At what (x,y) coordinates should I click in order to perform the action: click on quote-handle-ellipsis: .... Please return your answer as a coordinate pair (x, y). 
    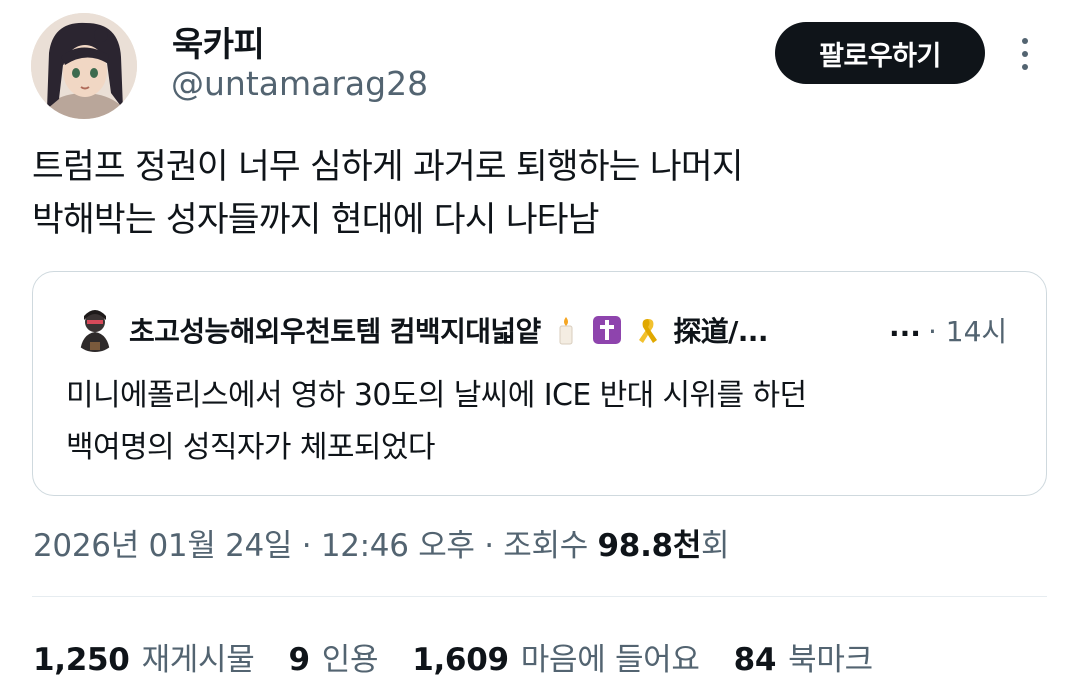
    Looking at the image, I should click on (905, 326).